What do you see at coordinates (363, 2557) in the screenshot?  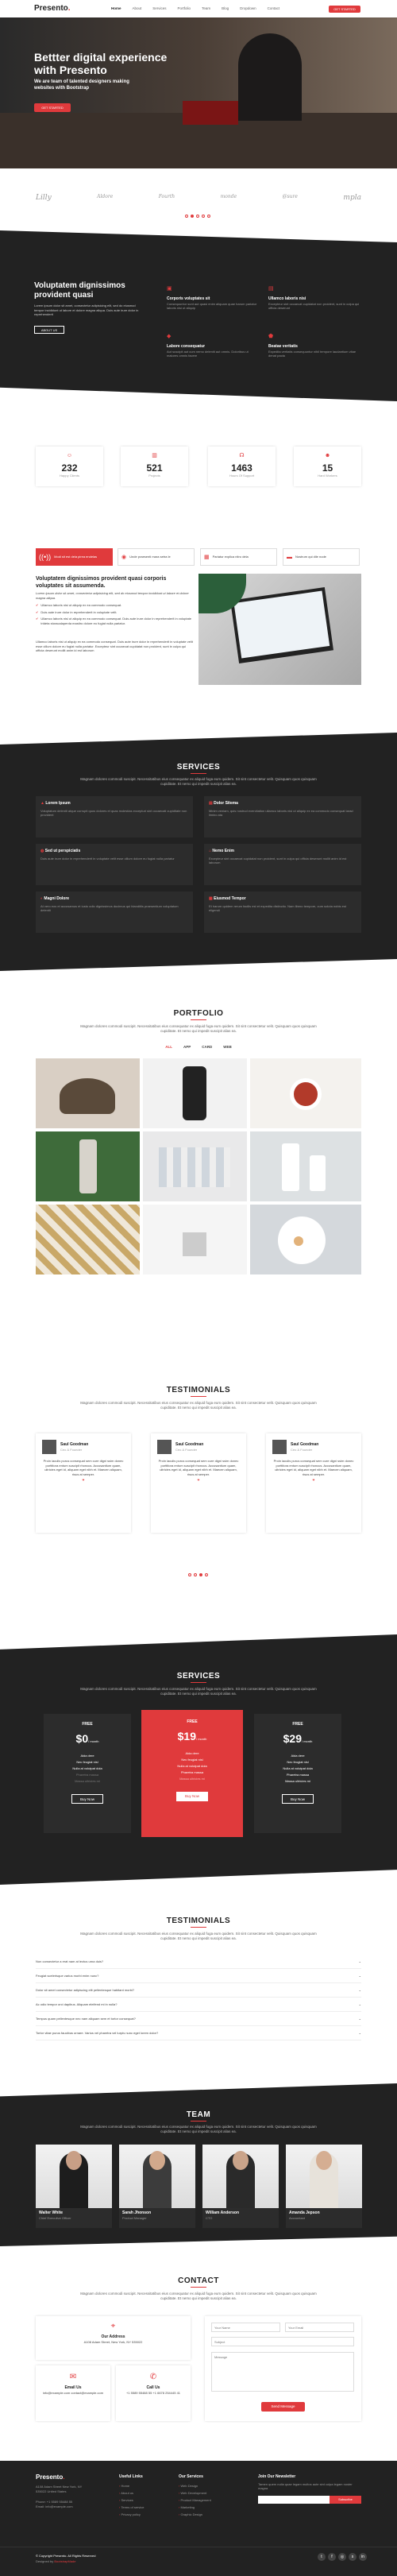 I see `linkedin-icon: in` at bounding box center [363, 2557].